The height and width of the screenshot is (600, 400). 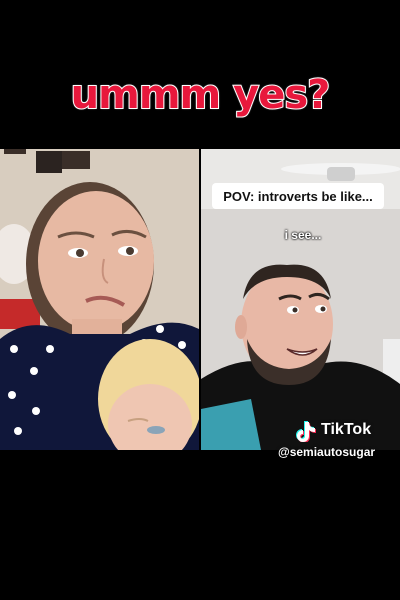 I want to click on tiktok-brand-label: TikTok, so click(x=346, y=429).